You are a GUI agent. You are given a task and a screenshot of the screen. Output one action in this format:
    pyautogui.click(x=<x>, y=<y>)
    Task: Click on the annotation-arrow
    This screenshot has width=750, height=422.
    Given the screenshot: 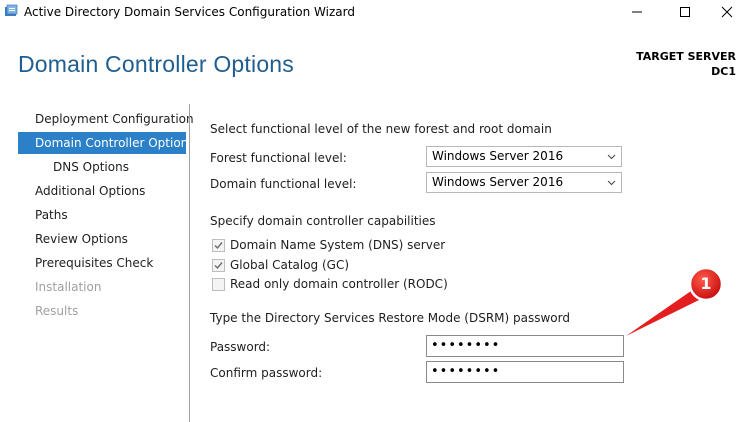 What is the action you would take?
    pyautogui.click(x=675, y=301)
    